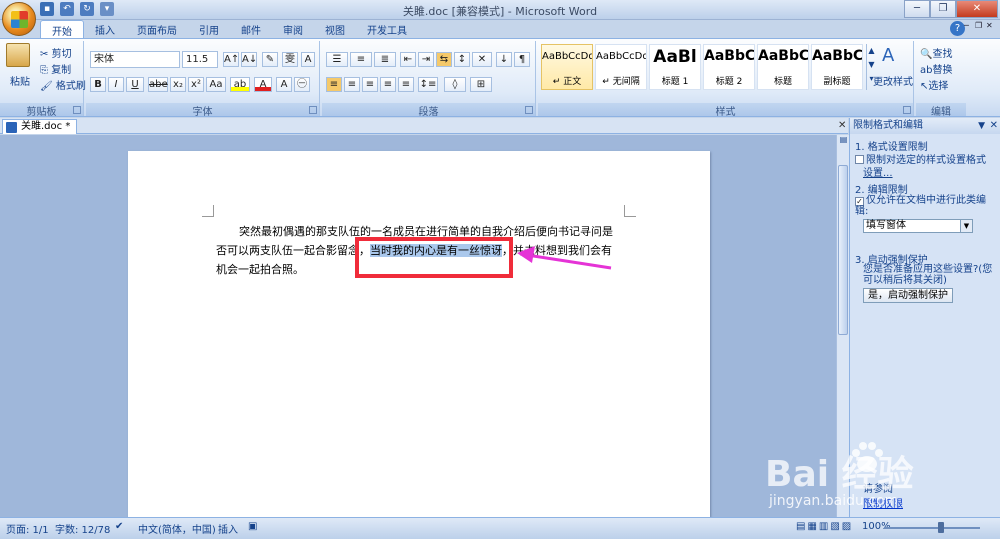 This screenshot has width=1000, height=539. I want to click on align-right-icon: ≡, so click(370, 84).